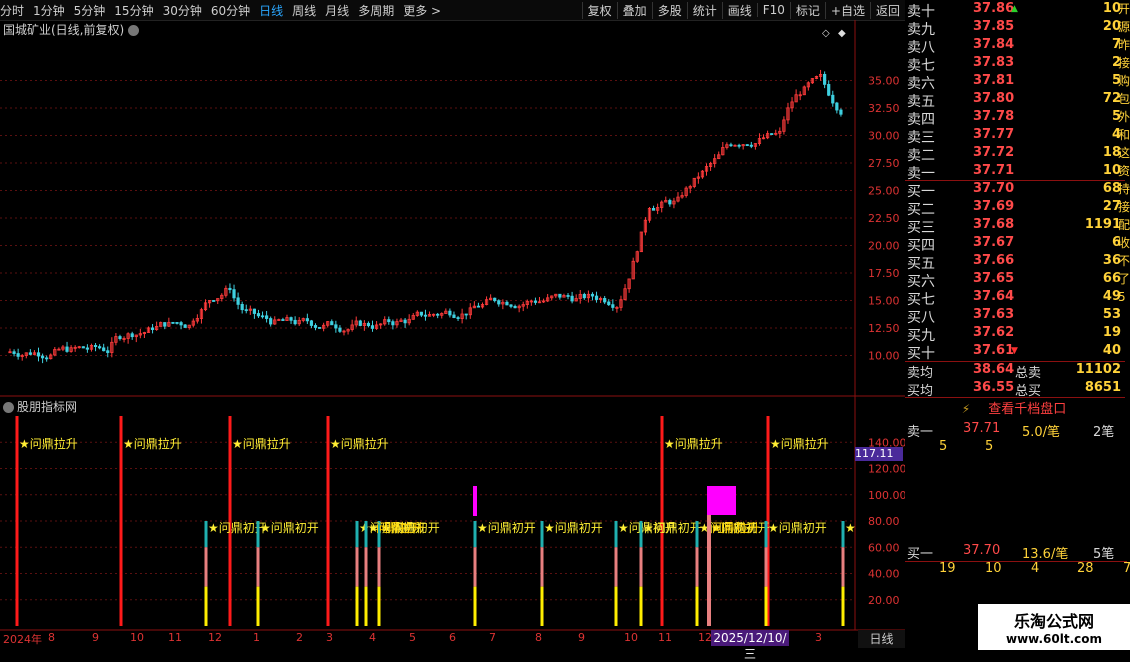 This screenshot has width=1130, height=662. I want to click on buy-level-row: 买四 37.67 6, so click(1014, 244).